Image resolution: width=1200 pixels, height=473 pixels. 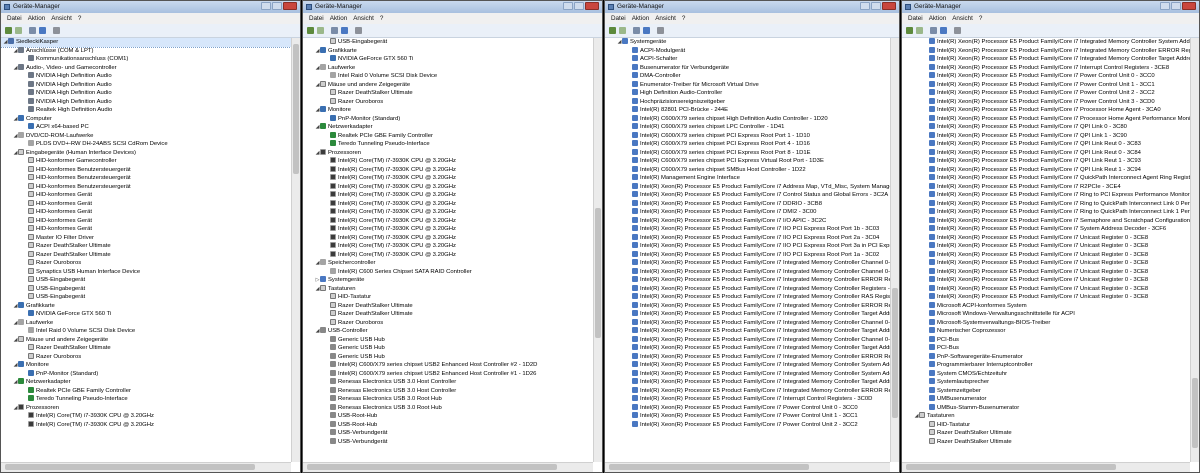 What do you see at coordinates (448, 153) in the screenshot?
I see `tree-category: ◢ Prozessoren` at bounding box center [448, 153].